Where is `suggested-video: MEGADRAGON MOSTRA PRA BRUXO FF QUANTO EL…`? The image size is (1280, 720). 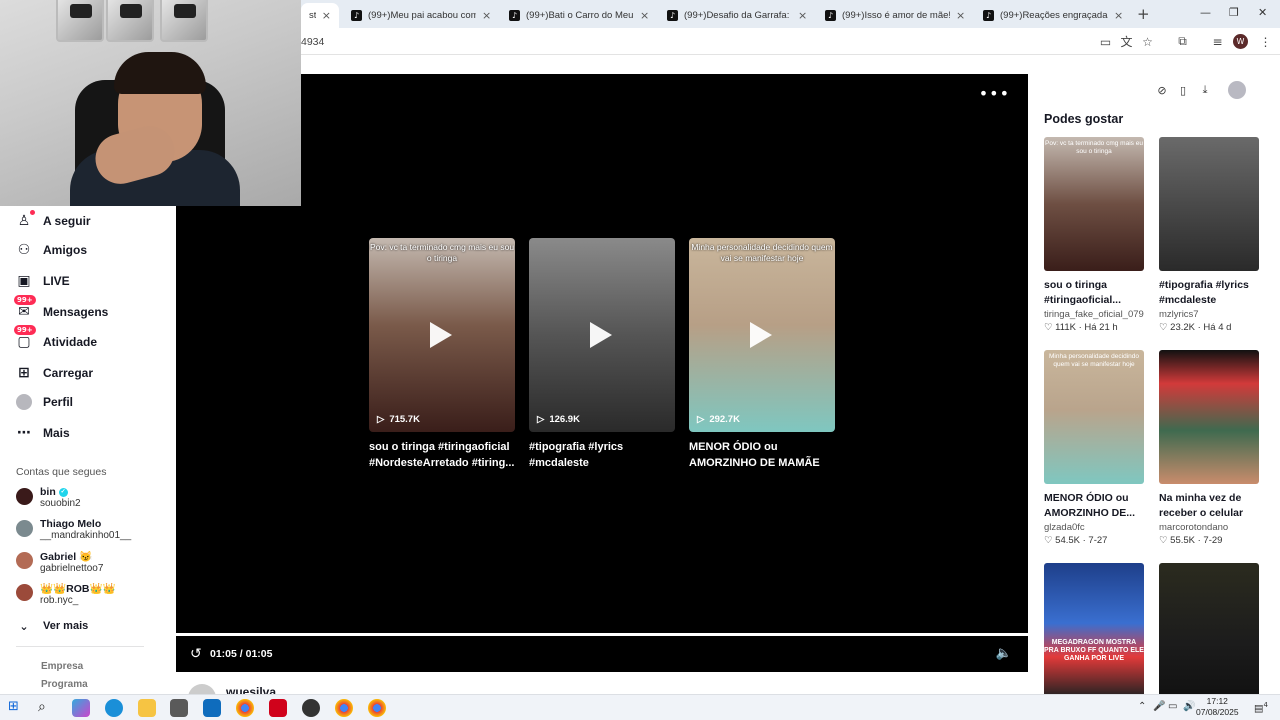 suggested-video: MEGADRAGON MOSTRA PRA BRUXO FF QUANTO EL… is located at coordinates (1094, 630).